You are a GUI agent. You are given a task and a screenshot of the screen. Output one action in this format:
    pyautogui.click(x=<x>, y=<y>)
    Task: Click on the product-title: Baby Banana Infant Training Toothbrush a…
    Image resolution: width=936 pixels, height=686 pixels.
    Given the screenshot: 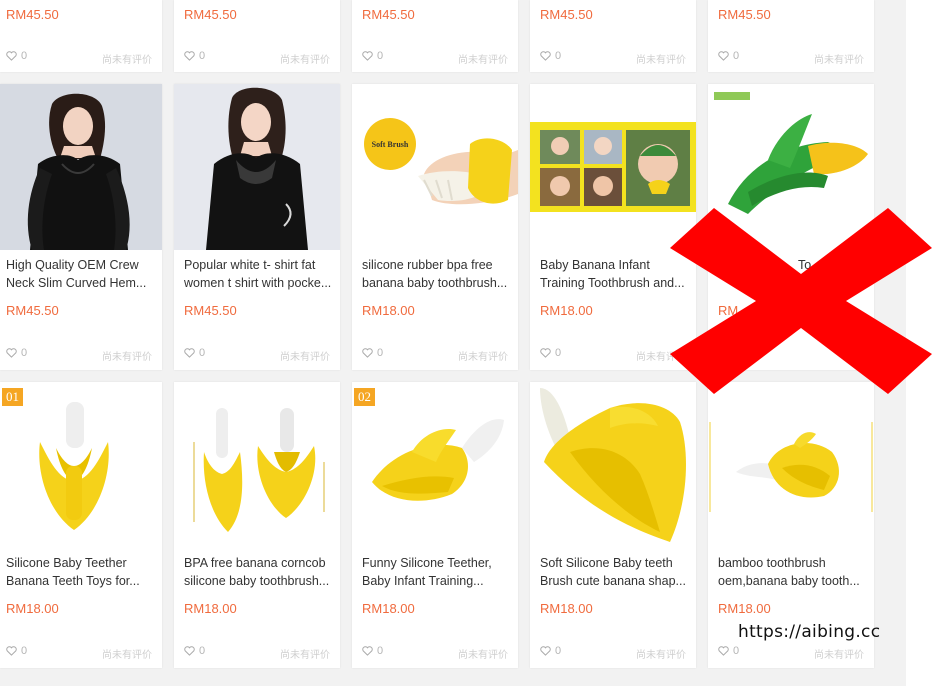 What is the action you would take?
    pyautogui.click(x=615, y=274)
    